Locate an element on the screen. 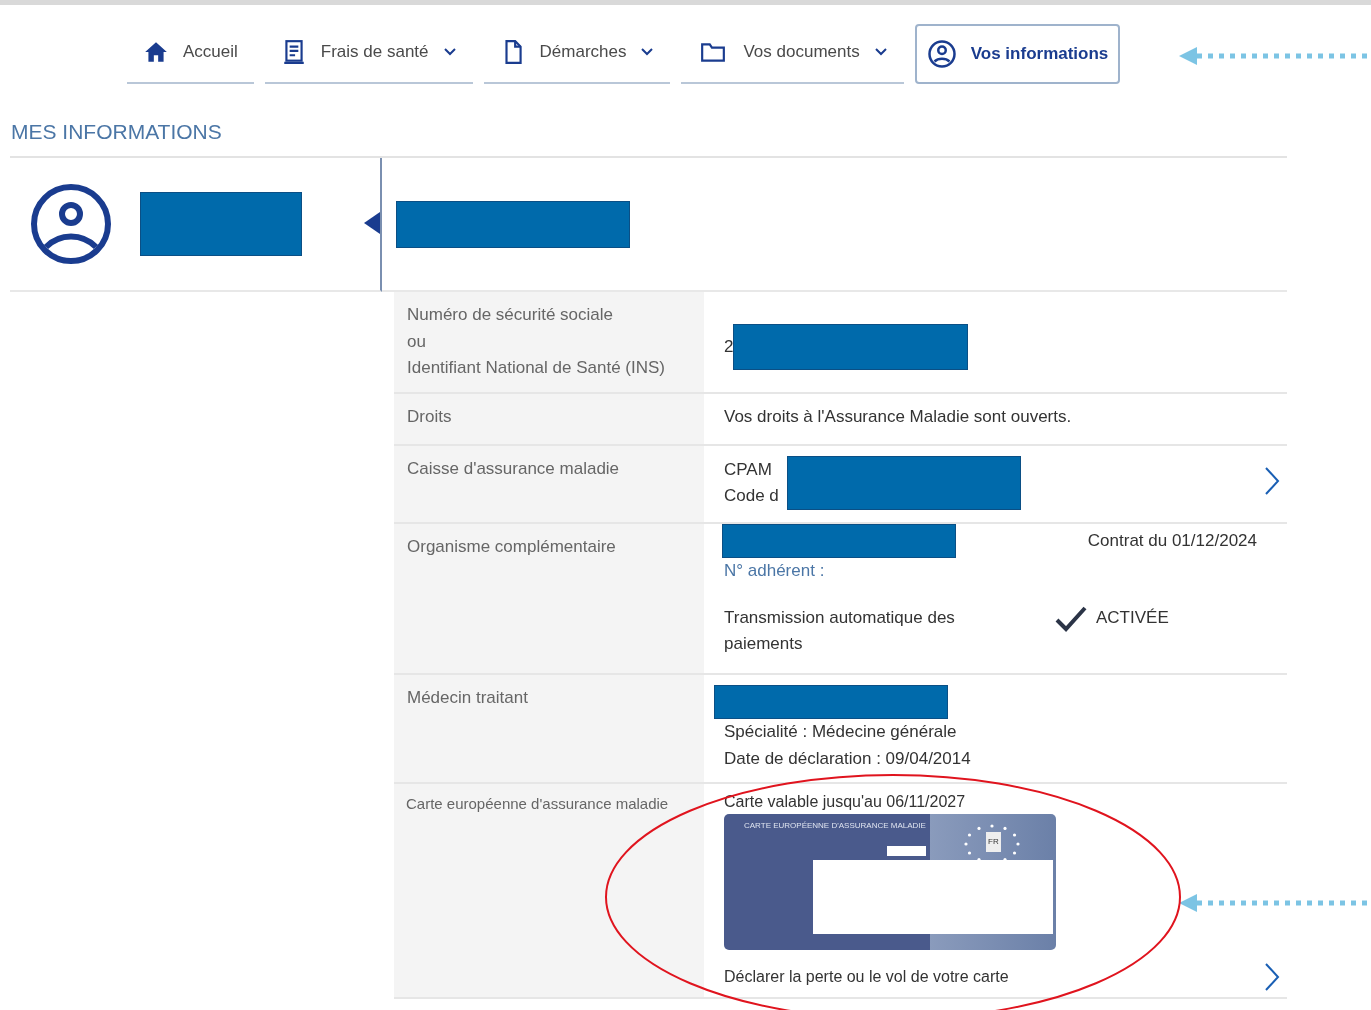  contract-date: Contrat du 01/12/2024 is located at coordinates (1172, 540).